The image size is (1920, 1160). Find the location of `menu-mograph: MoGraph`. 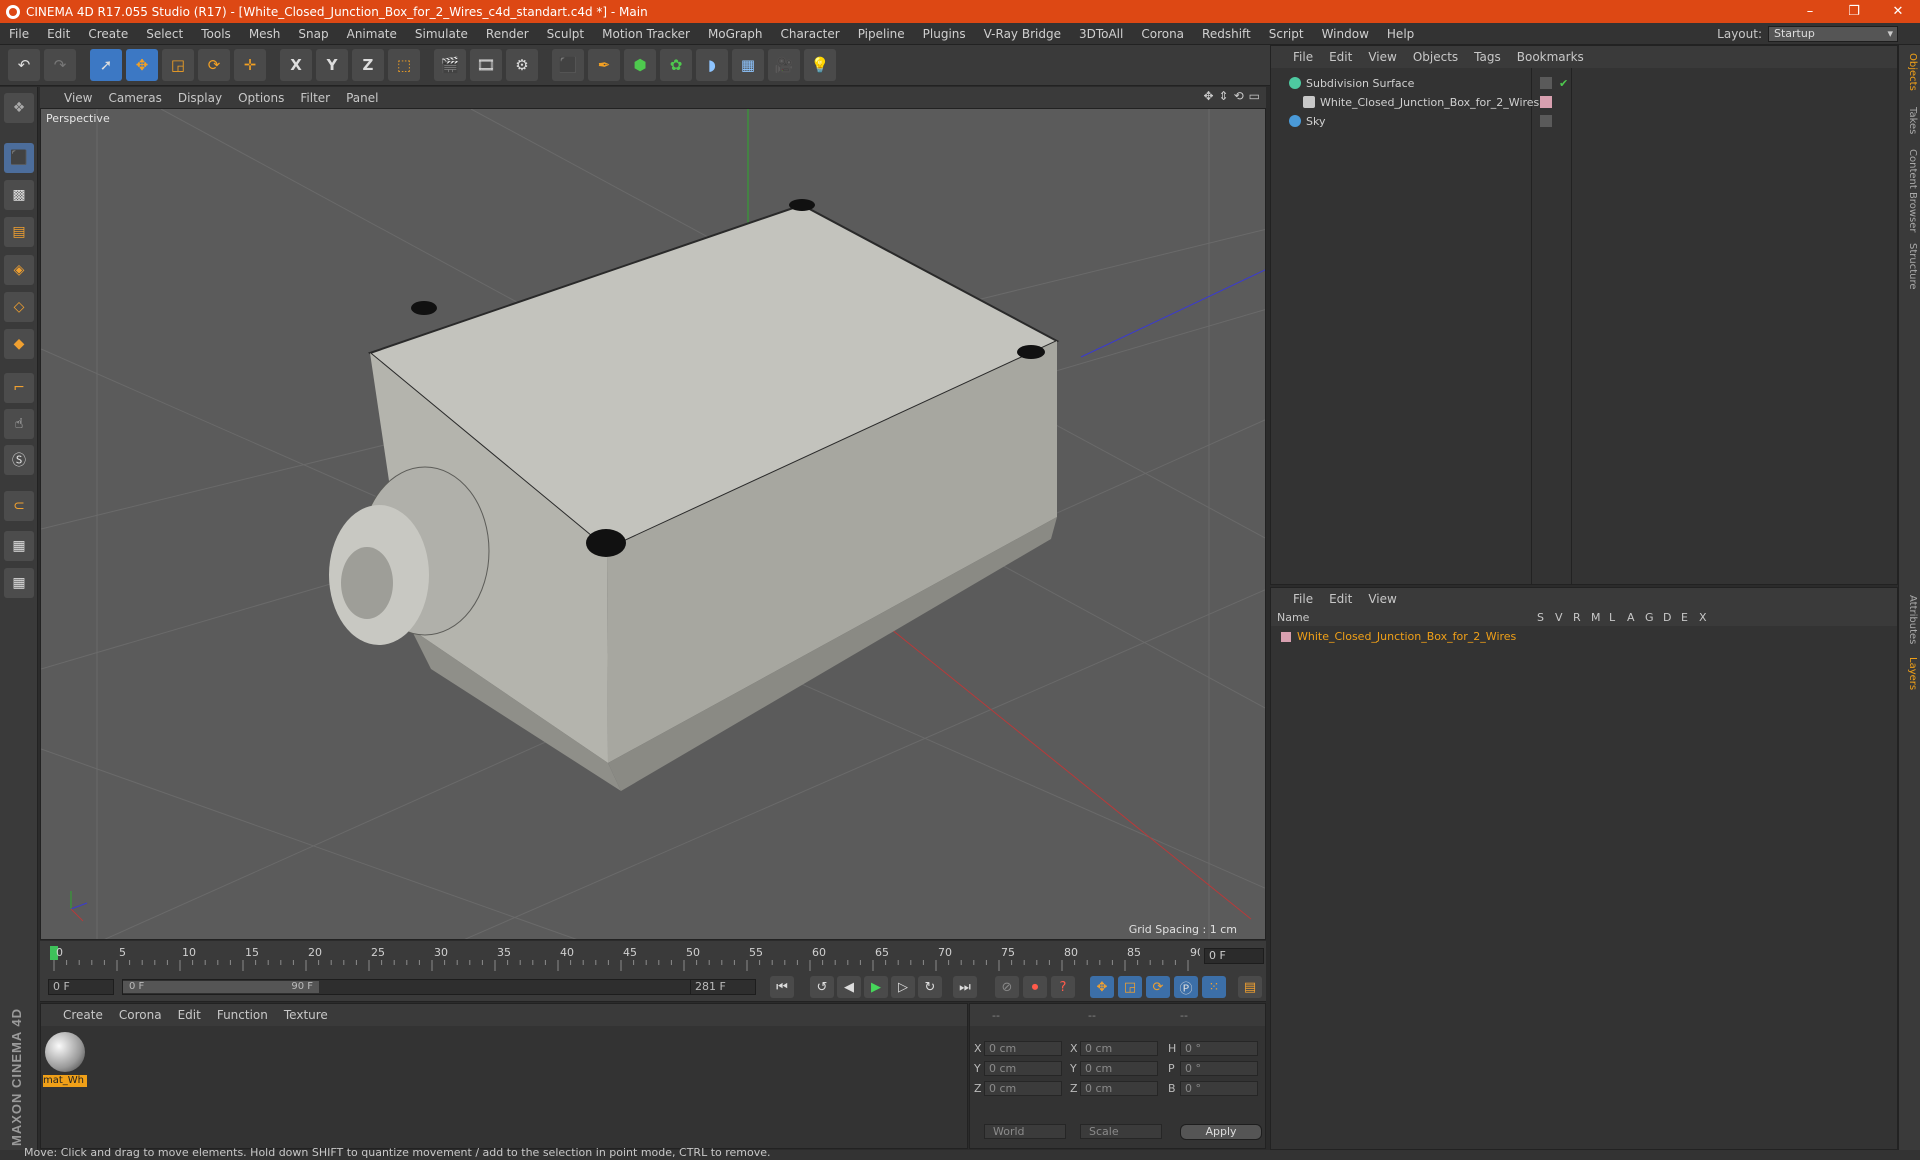

menu-mograph: MoGraph is located at coordinates (735, 34).